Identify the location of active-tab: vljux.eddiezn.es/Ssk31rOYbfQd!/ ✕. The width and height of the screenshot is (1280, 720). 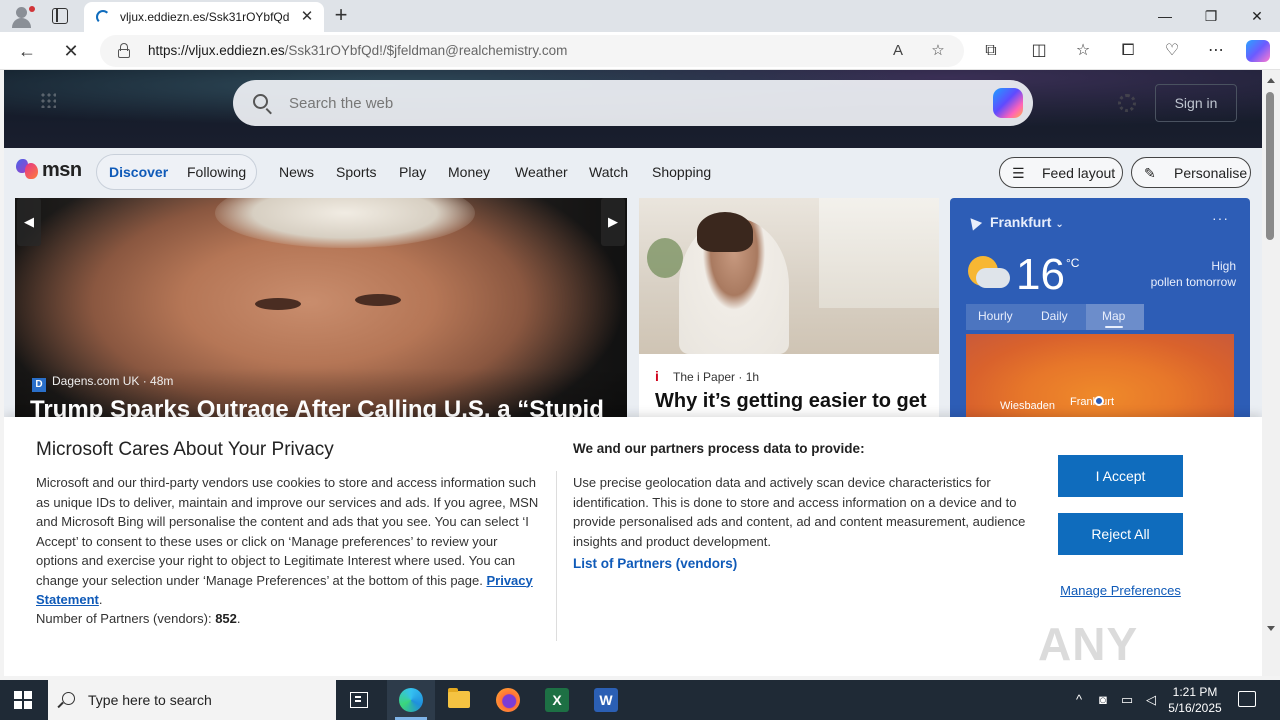
(204, 17).